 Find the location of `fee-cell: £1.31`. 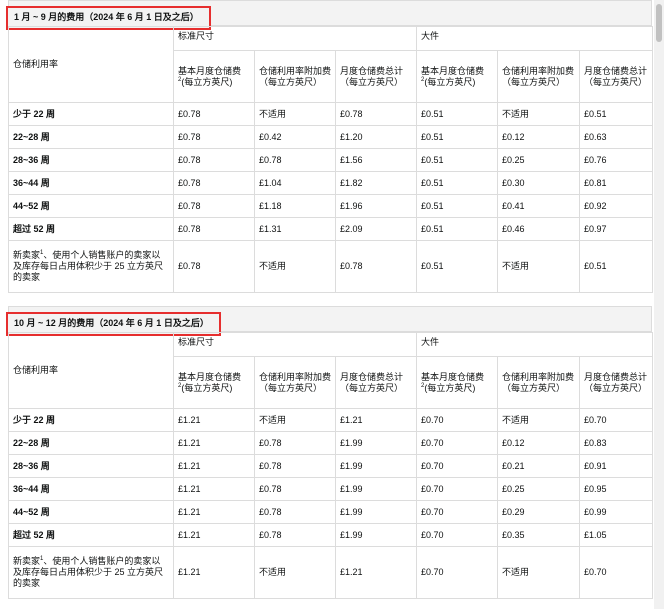

fee-cell: £1.31 is located at coordinates (295, 229).